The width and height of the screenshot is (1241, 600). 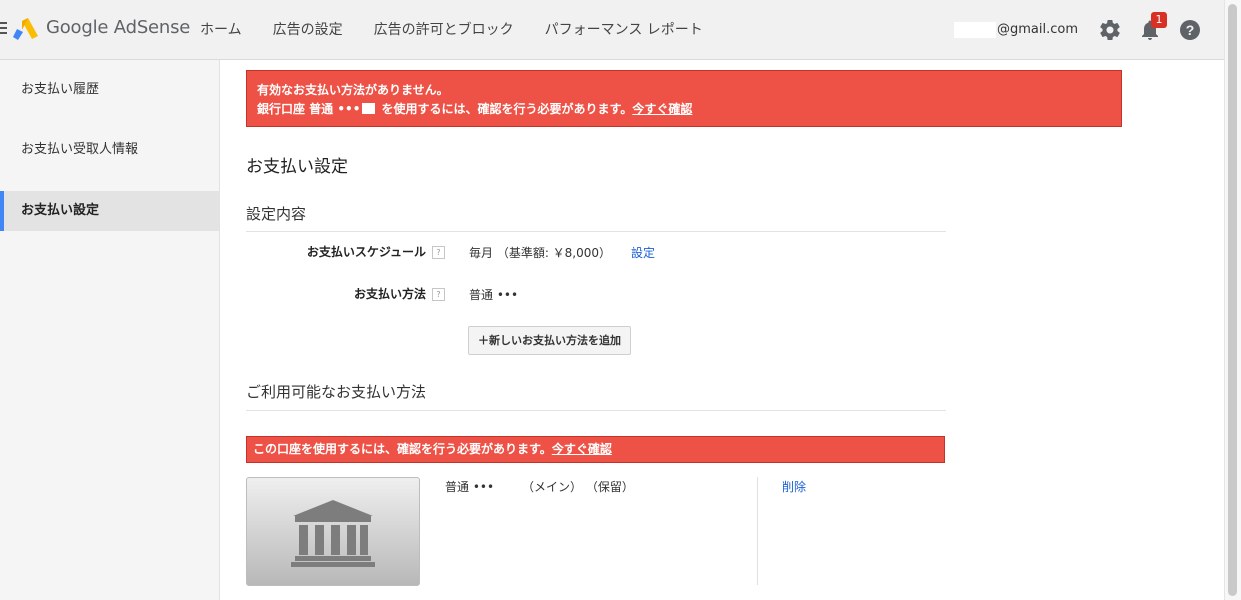 What do you see at coordinates (4, 29) in the screenshot?
I see `menu-icon` at bounding box center [4, 29].